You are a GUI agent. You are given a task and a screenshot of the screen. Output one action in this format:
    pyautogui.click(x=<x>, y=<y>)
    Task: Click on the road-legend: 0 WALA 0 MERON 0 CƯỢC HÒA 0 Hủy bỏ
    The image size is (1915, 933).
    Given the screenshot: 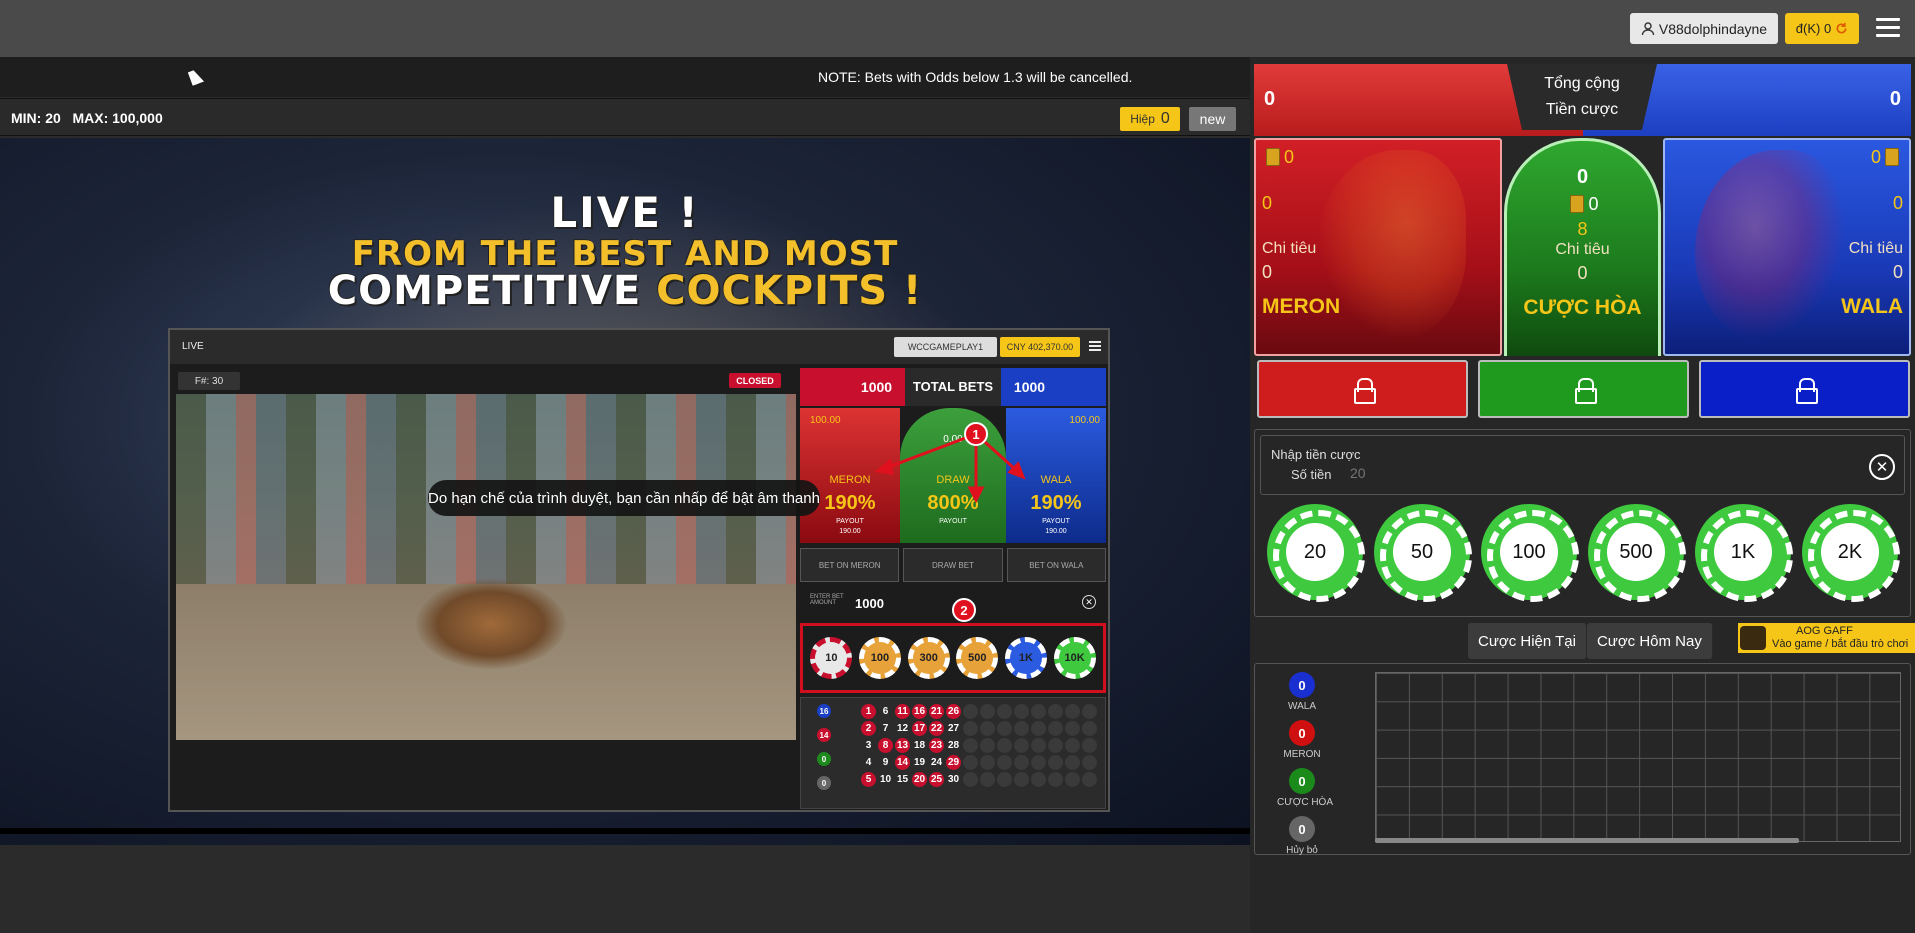 What is the action you would take?
    pyautogui.click(x=1305, y=768)
    